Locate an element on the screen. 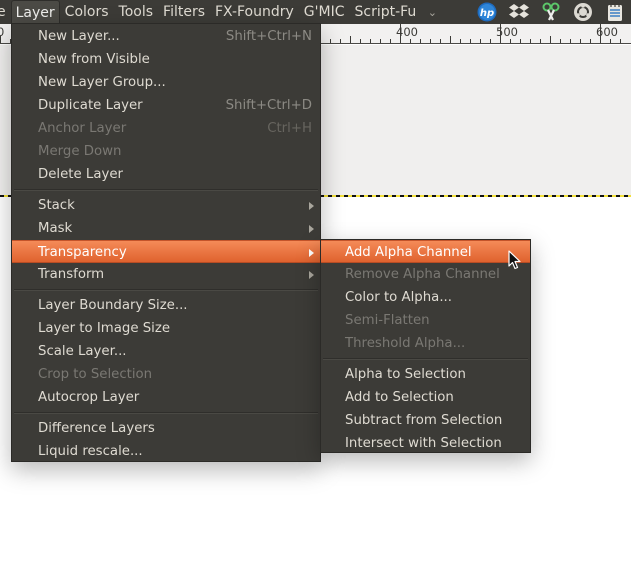  menu-item-new-layer: New Layer... Shift+Ctrl+N is located at coordinates (166, 36).